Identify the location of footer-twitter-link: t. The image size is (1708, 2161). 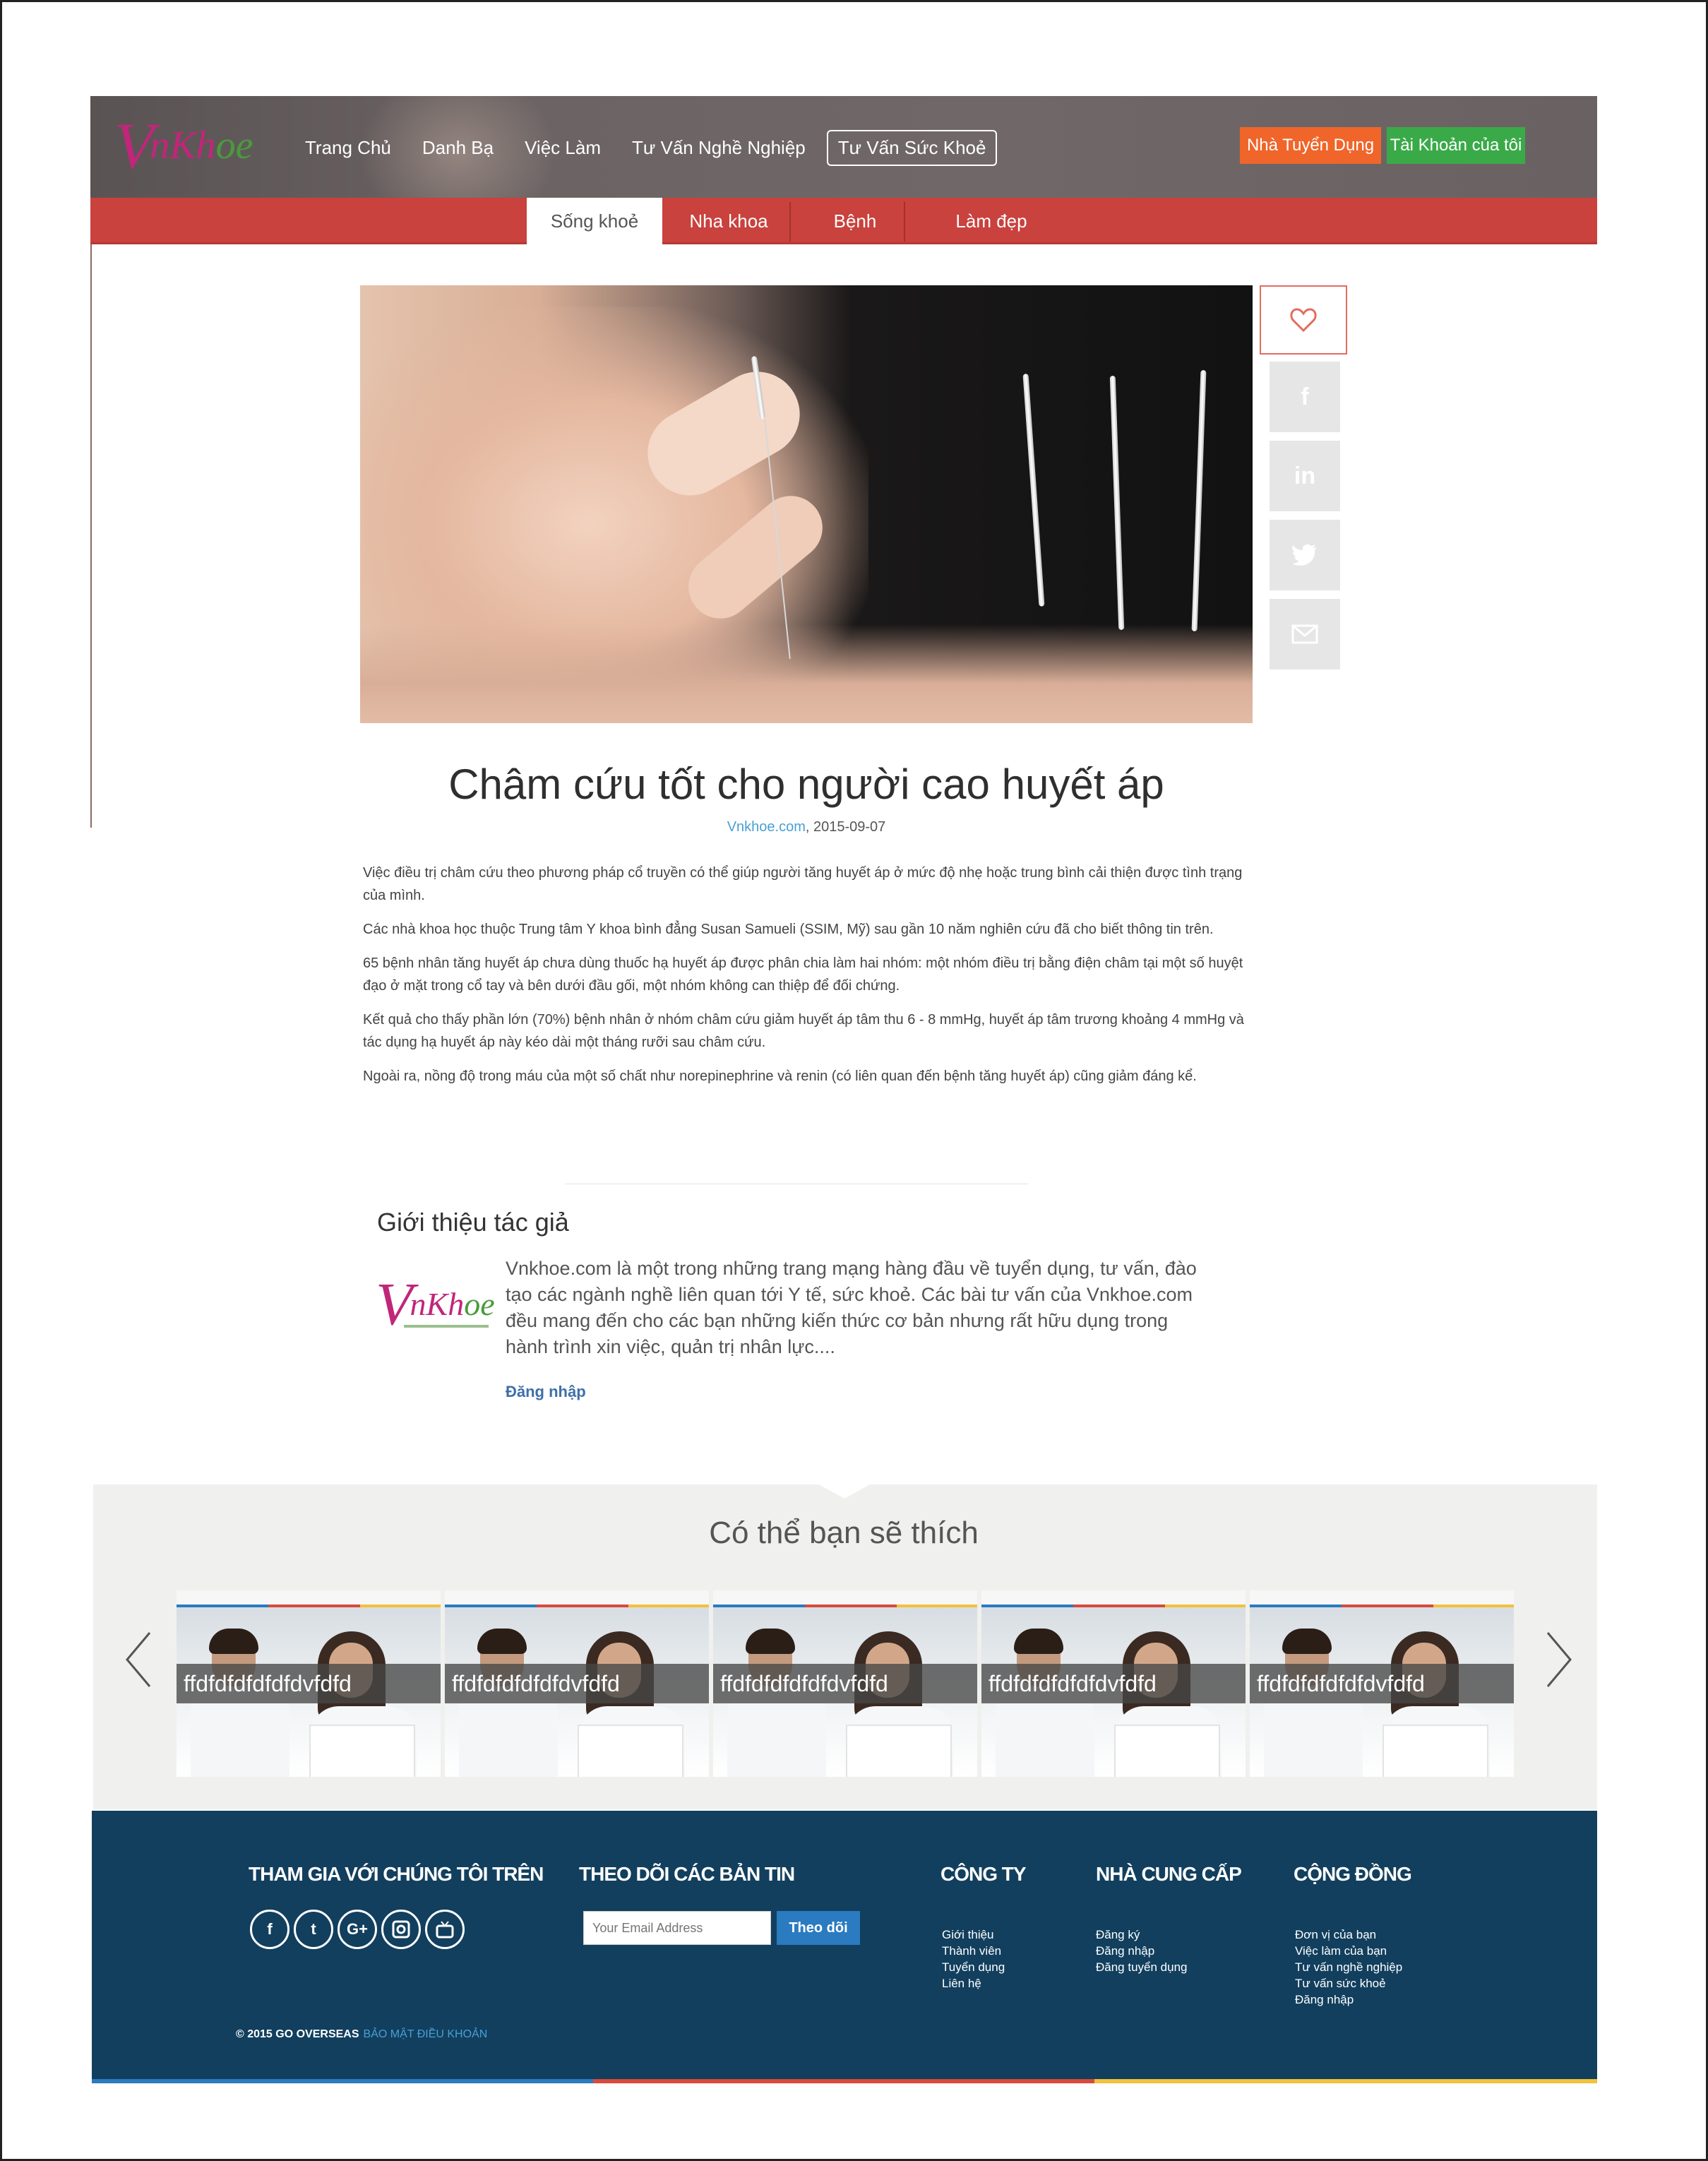
(313, 1929).